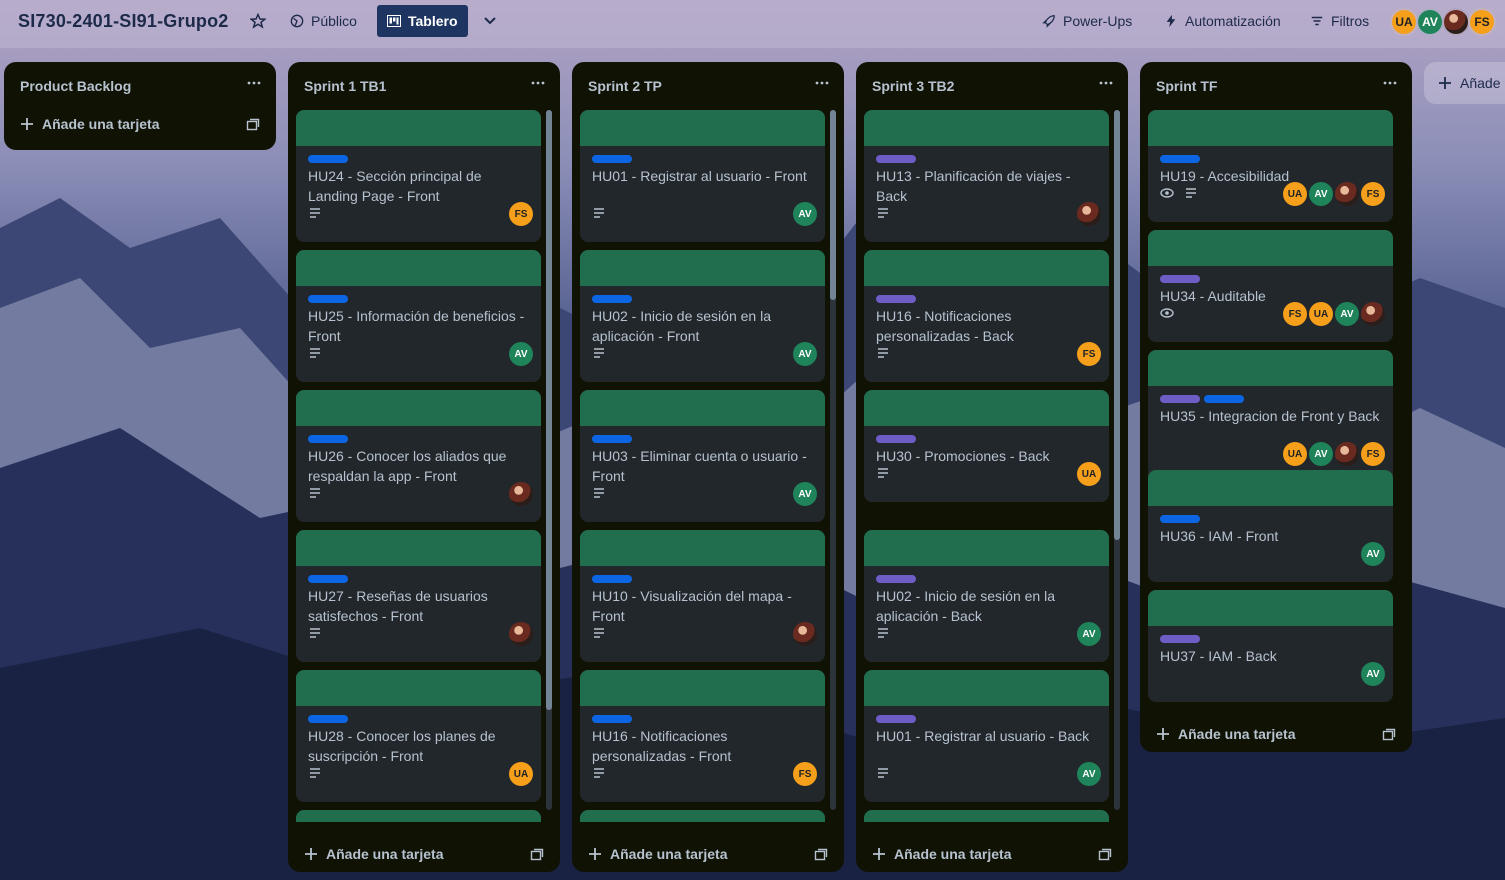  What do you see at coordinates (1087, 21) in the screenshot?
I see `powerups-button: Power-Ups` at bounding box center [1087, 21].